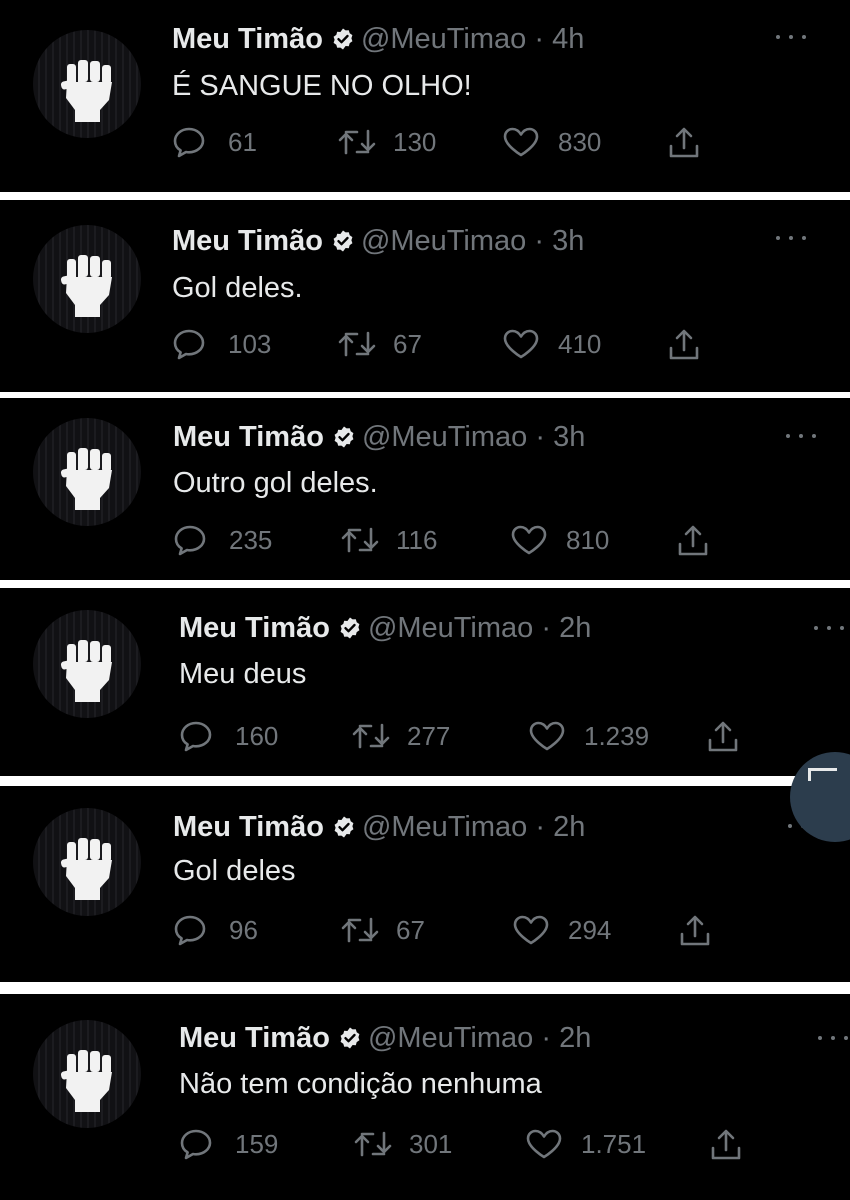  I want to click on retweet-count: 116, so click(417, 540).